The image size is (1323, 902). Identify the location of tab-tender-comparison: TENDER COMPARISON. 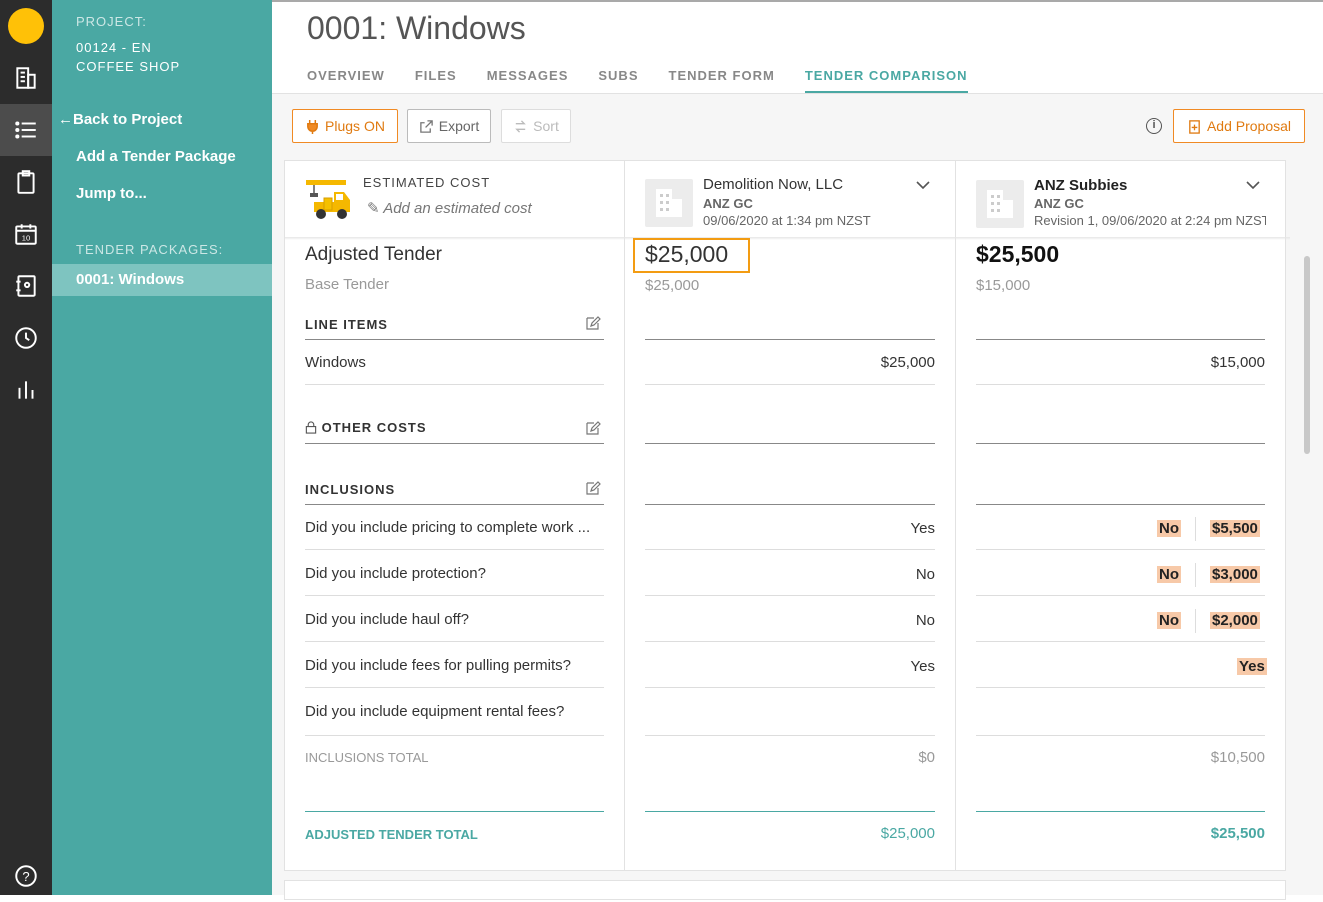
(886, 81).